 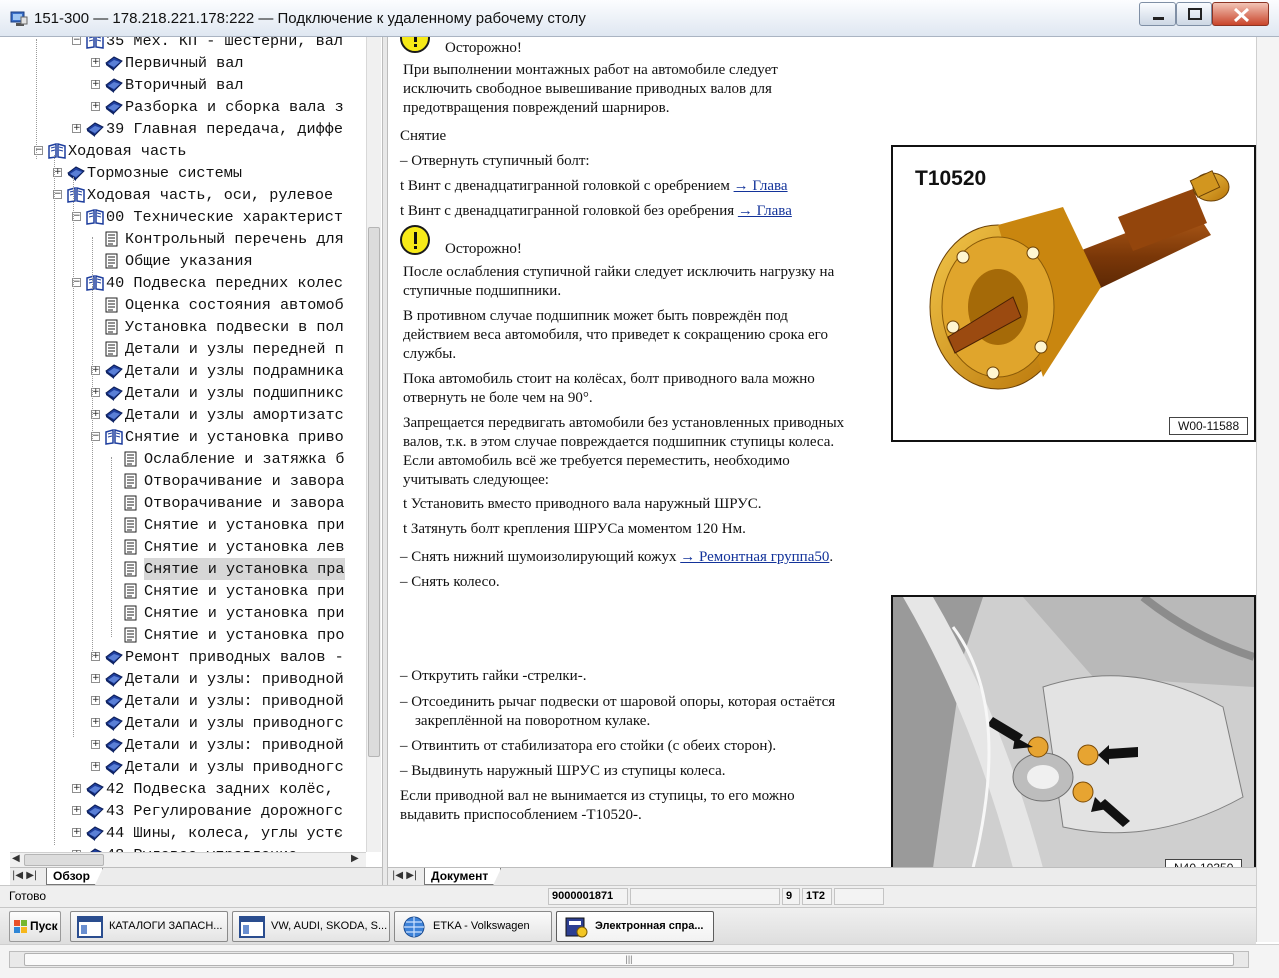 What do you see at coordinates (76, 41) in the screenshot?
I see `collapse-icon: −` at bounding box center [76, 41].